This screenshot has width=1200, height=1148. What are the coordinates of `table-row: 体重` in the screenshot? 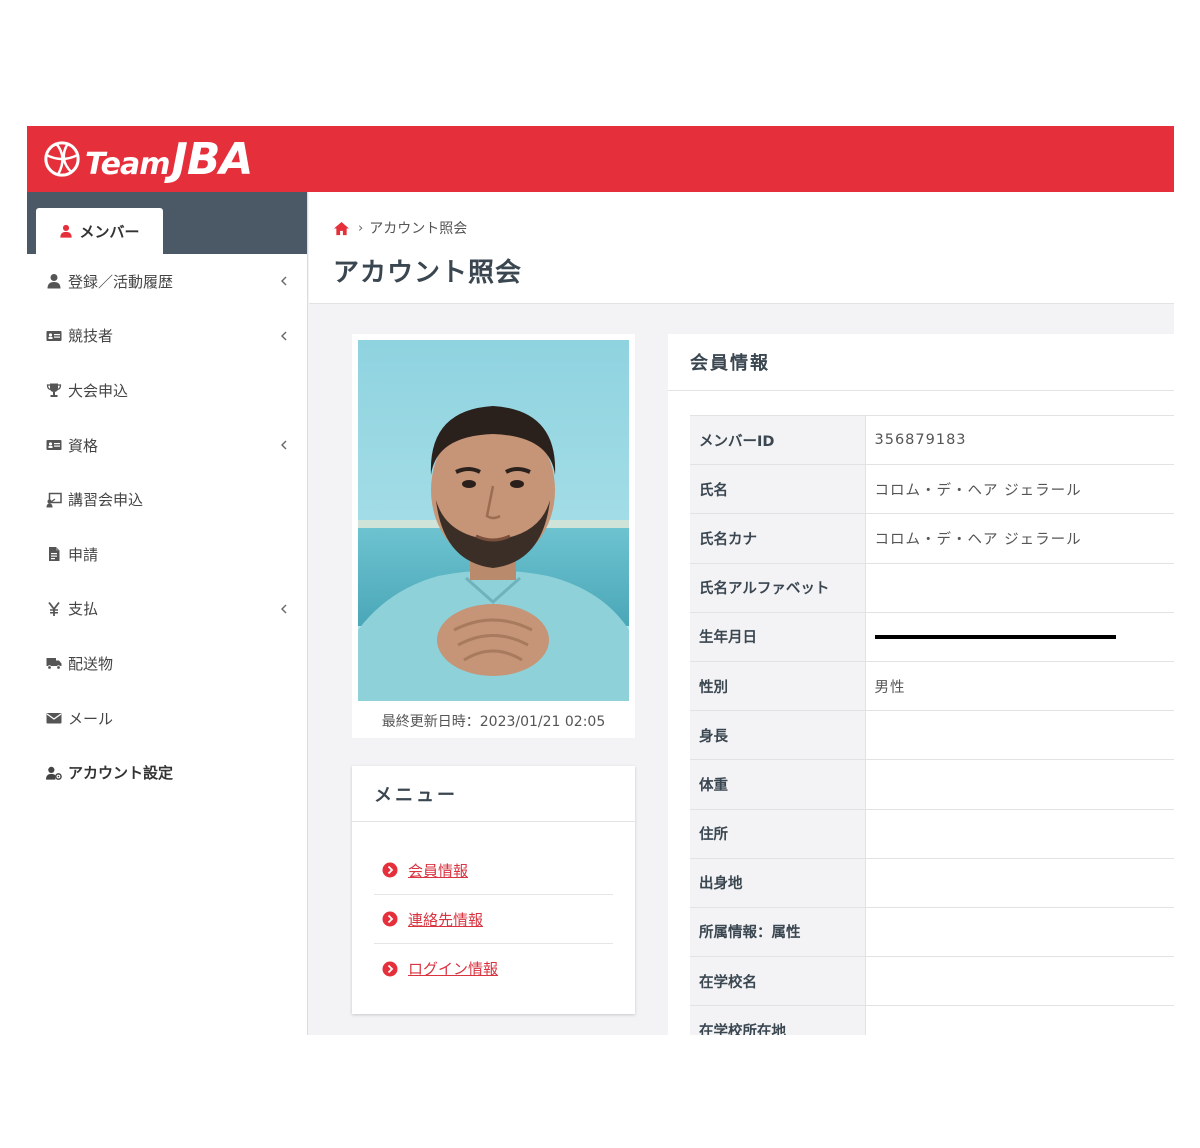 It's located at (932, 784).